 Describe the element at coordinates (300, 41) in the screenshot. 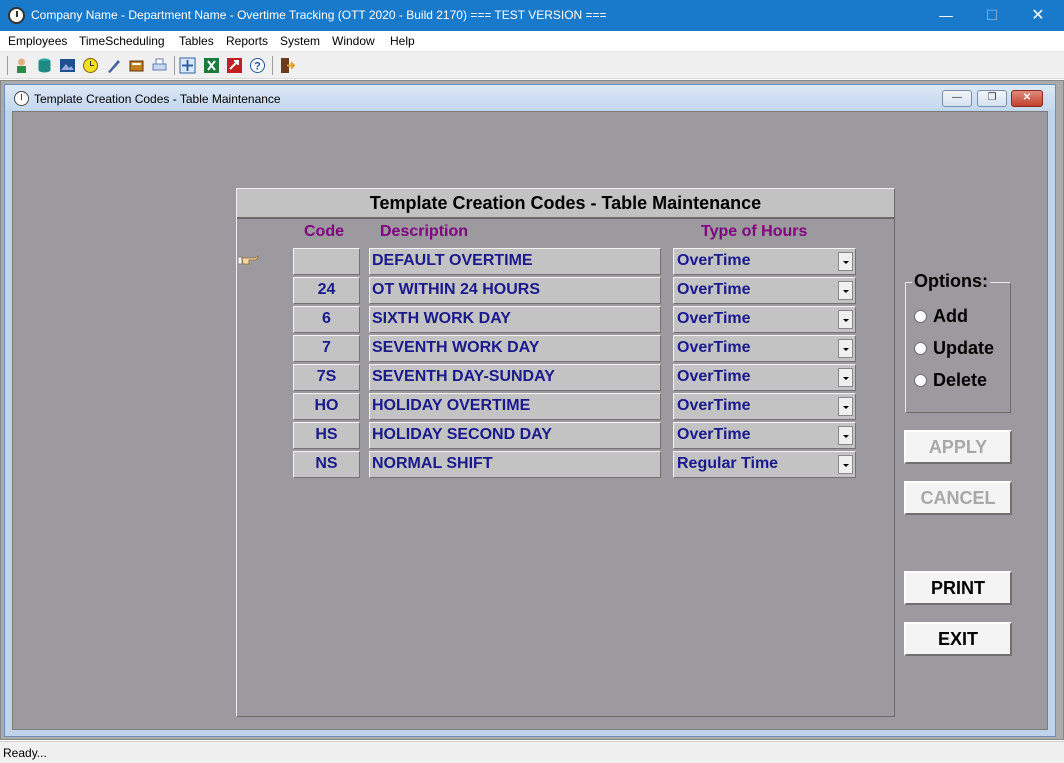

I see `menu-system: System` at that location.